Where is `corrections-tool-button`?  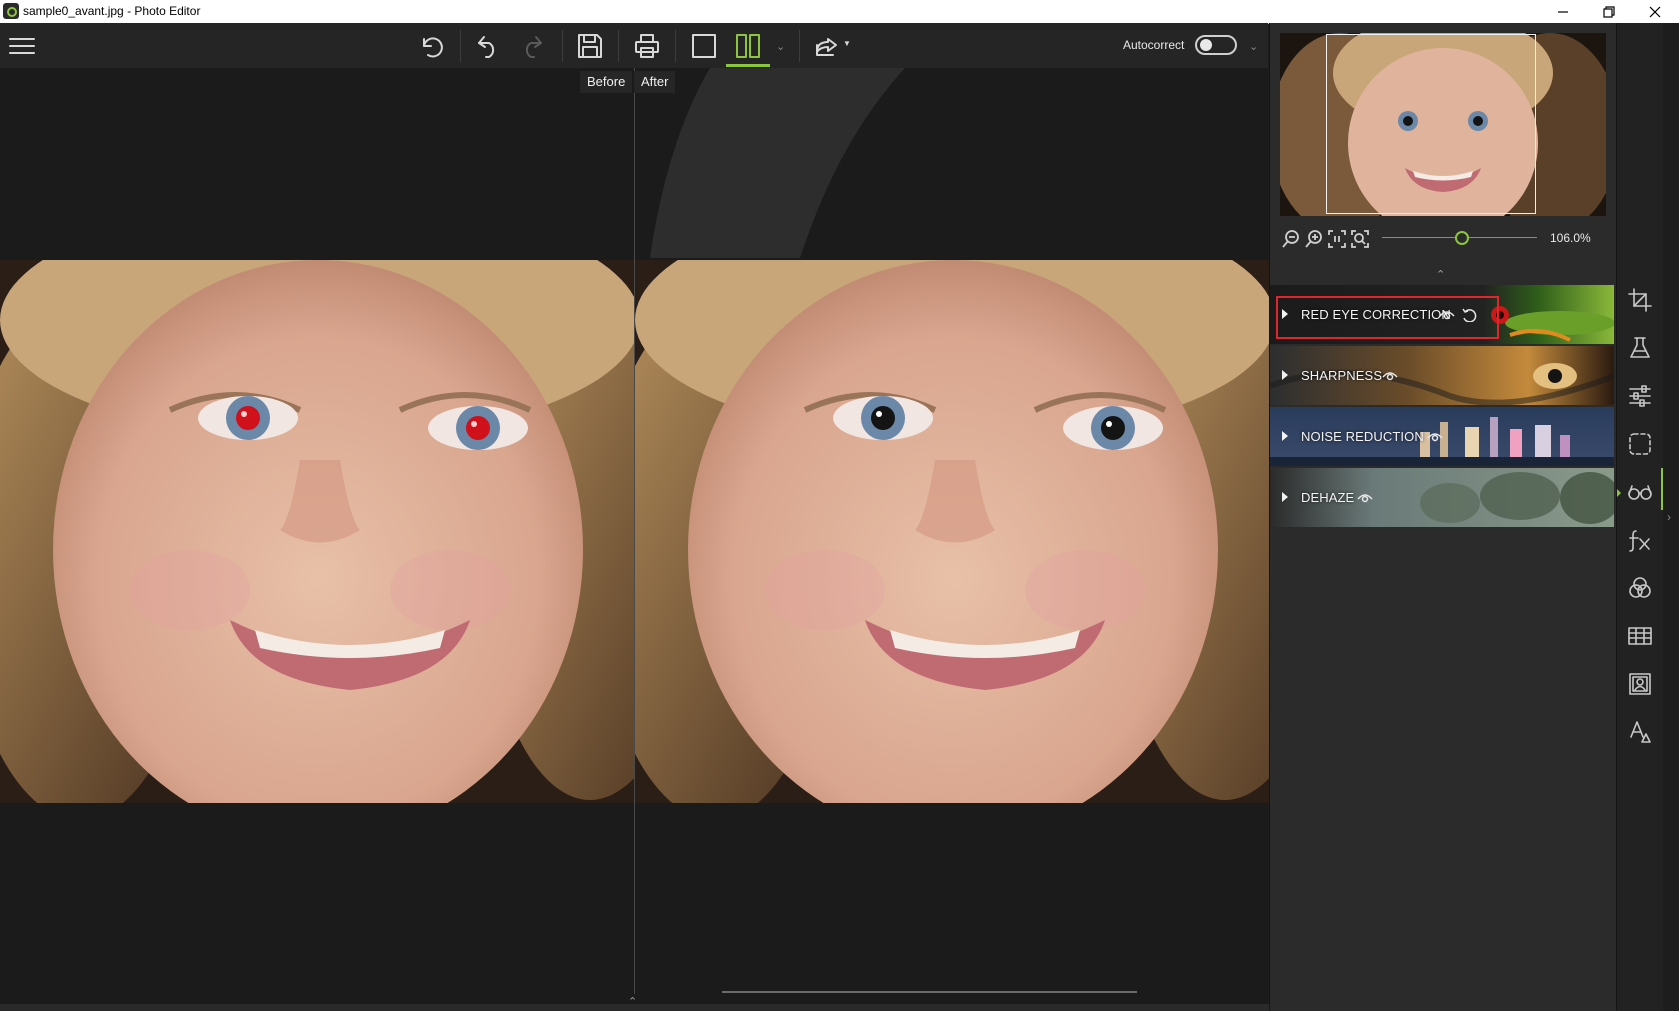 corrections-tool-button is located at coordinates (1640, 492).